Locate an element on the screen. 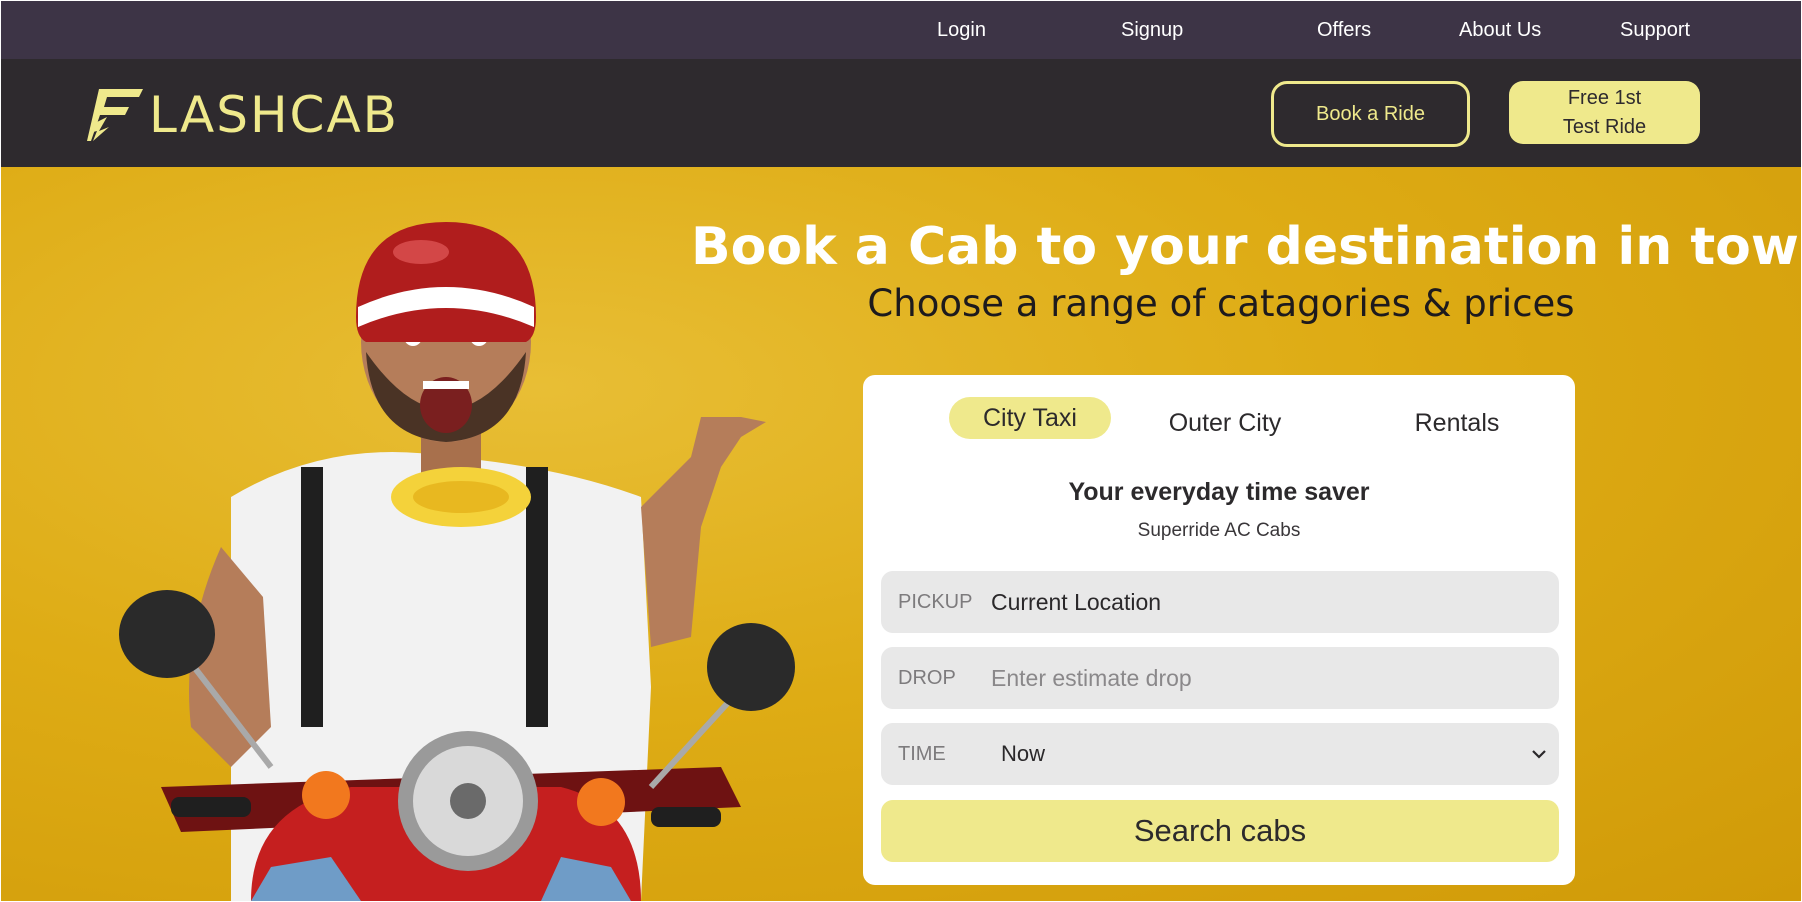 The height and width of the screenshot is (902, 1802). free-test-ride-label: Free 1st Test Ride is located at coordinates (1604, 113).